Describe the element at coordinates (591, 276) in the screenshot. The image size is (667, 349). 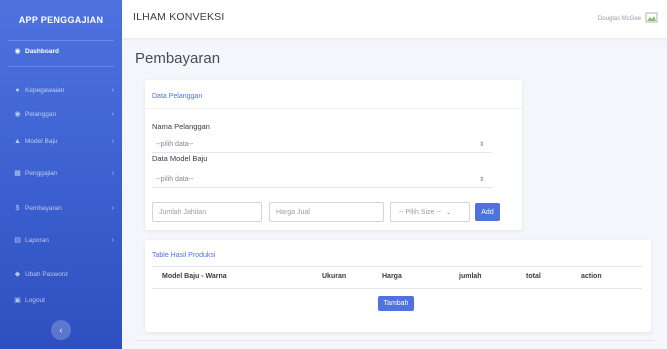
I see `column-header-action: action` at that location.